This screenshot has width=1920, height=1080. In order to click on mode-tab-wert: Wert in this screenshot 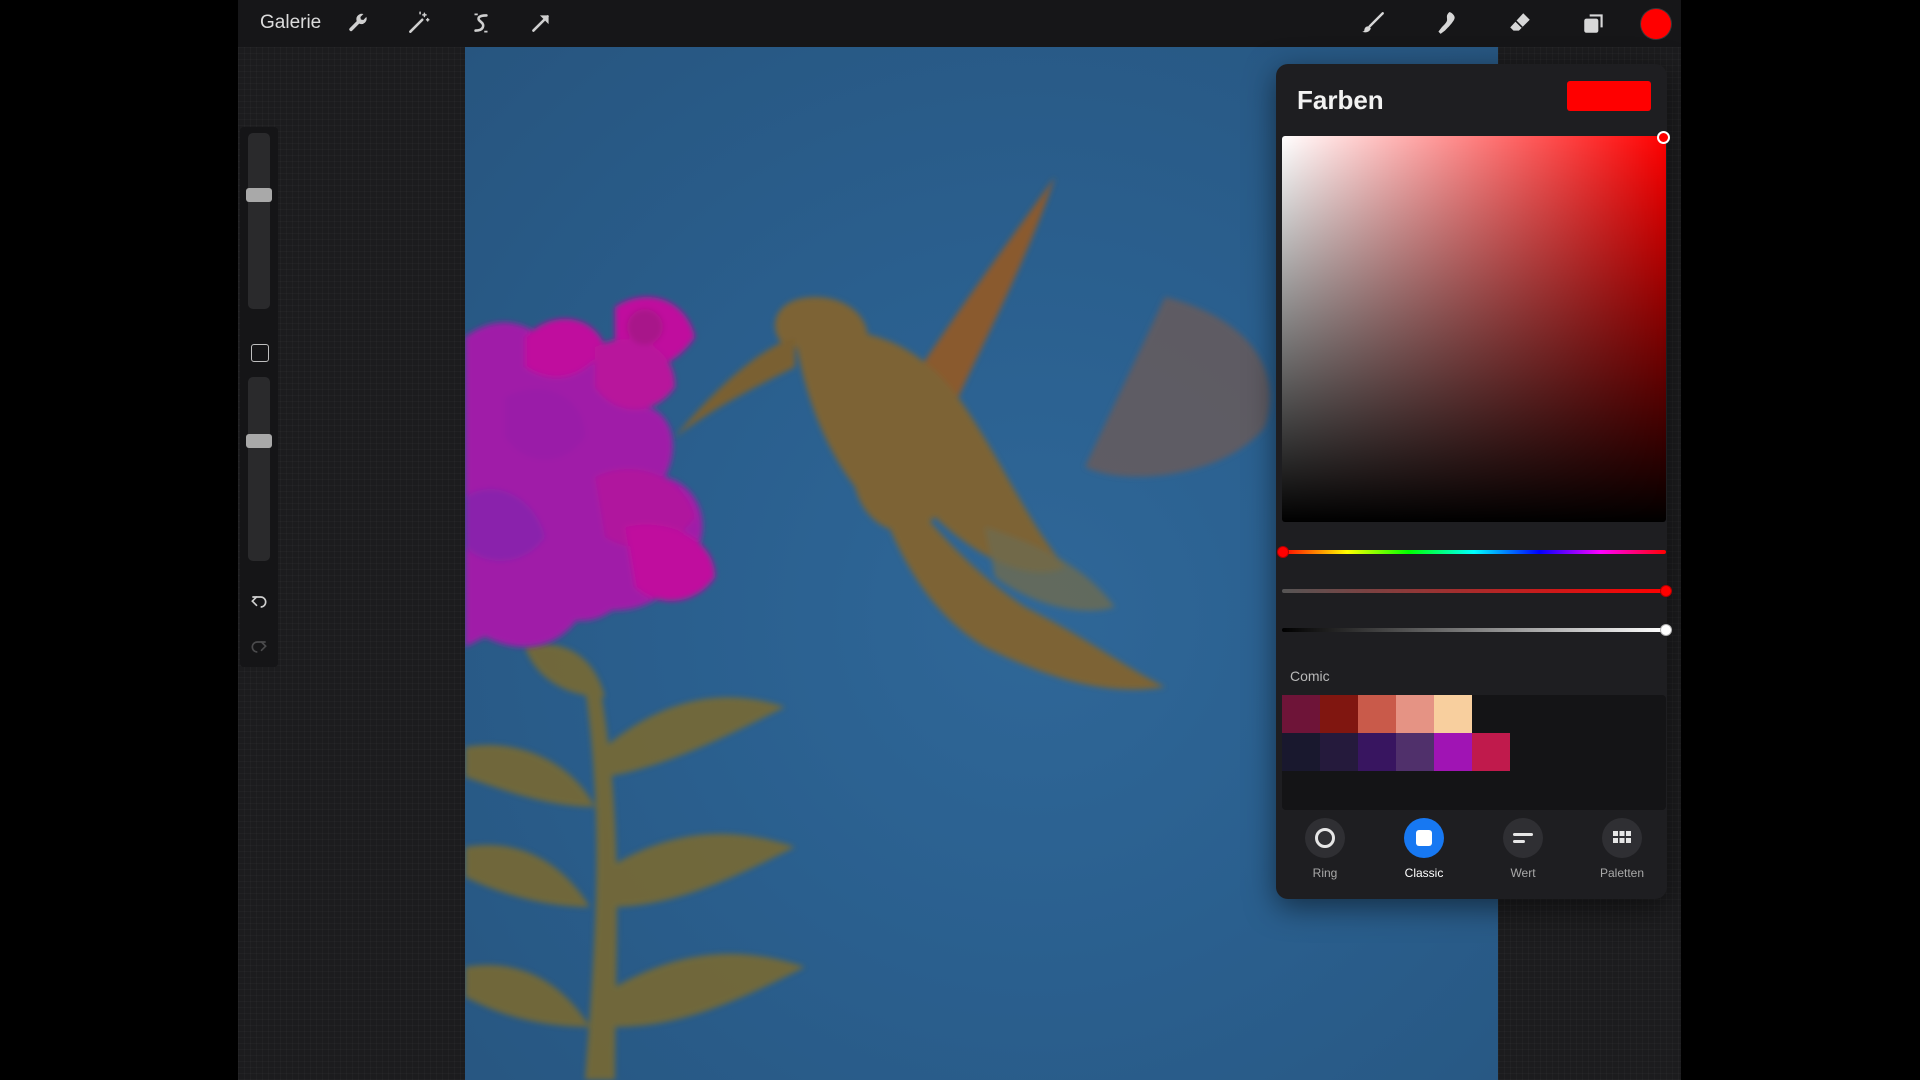, I will do `click(1523, 849)`.